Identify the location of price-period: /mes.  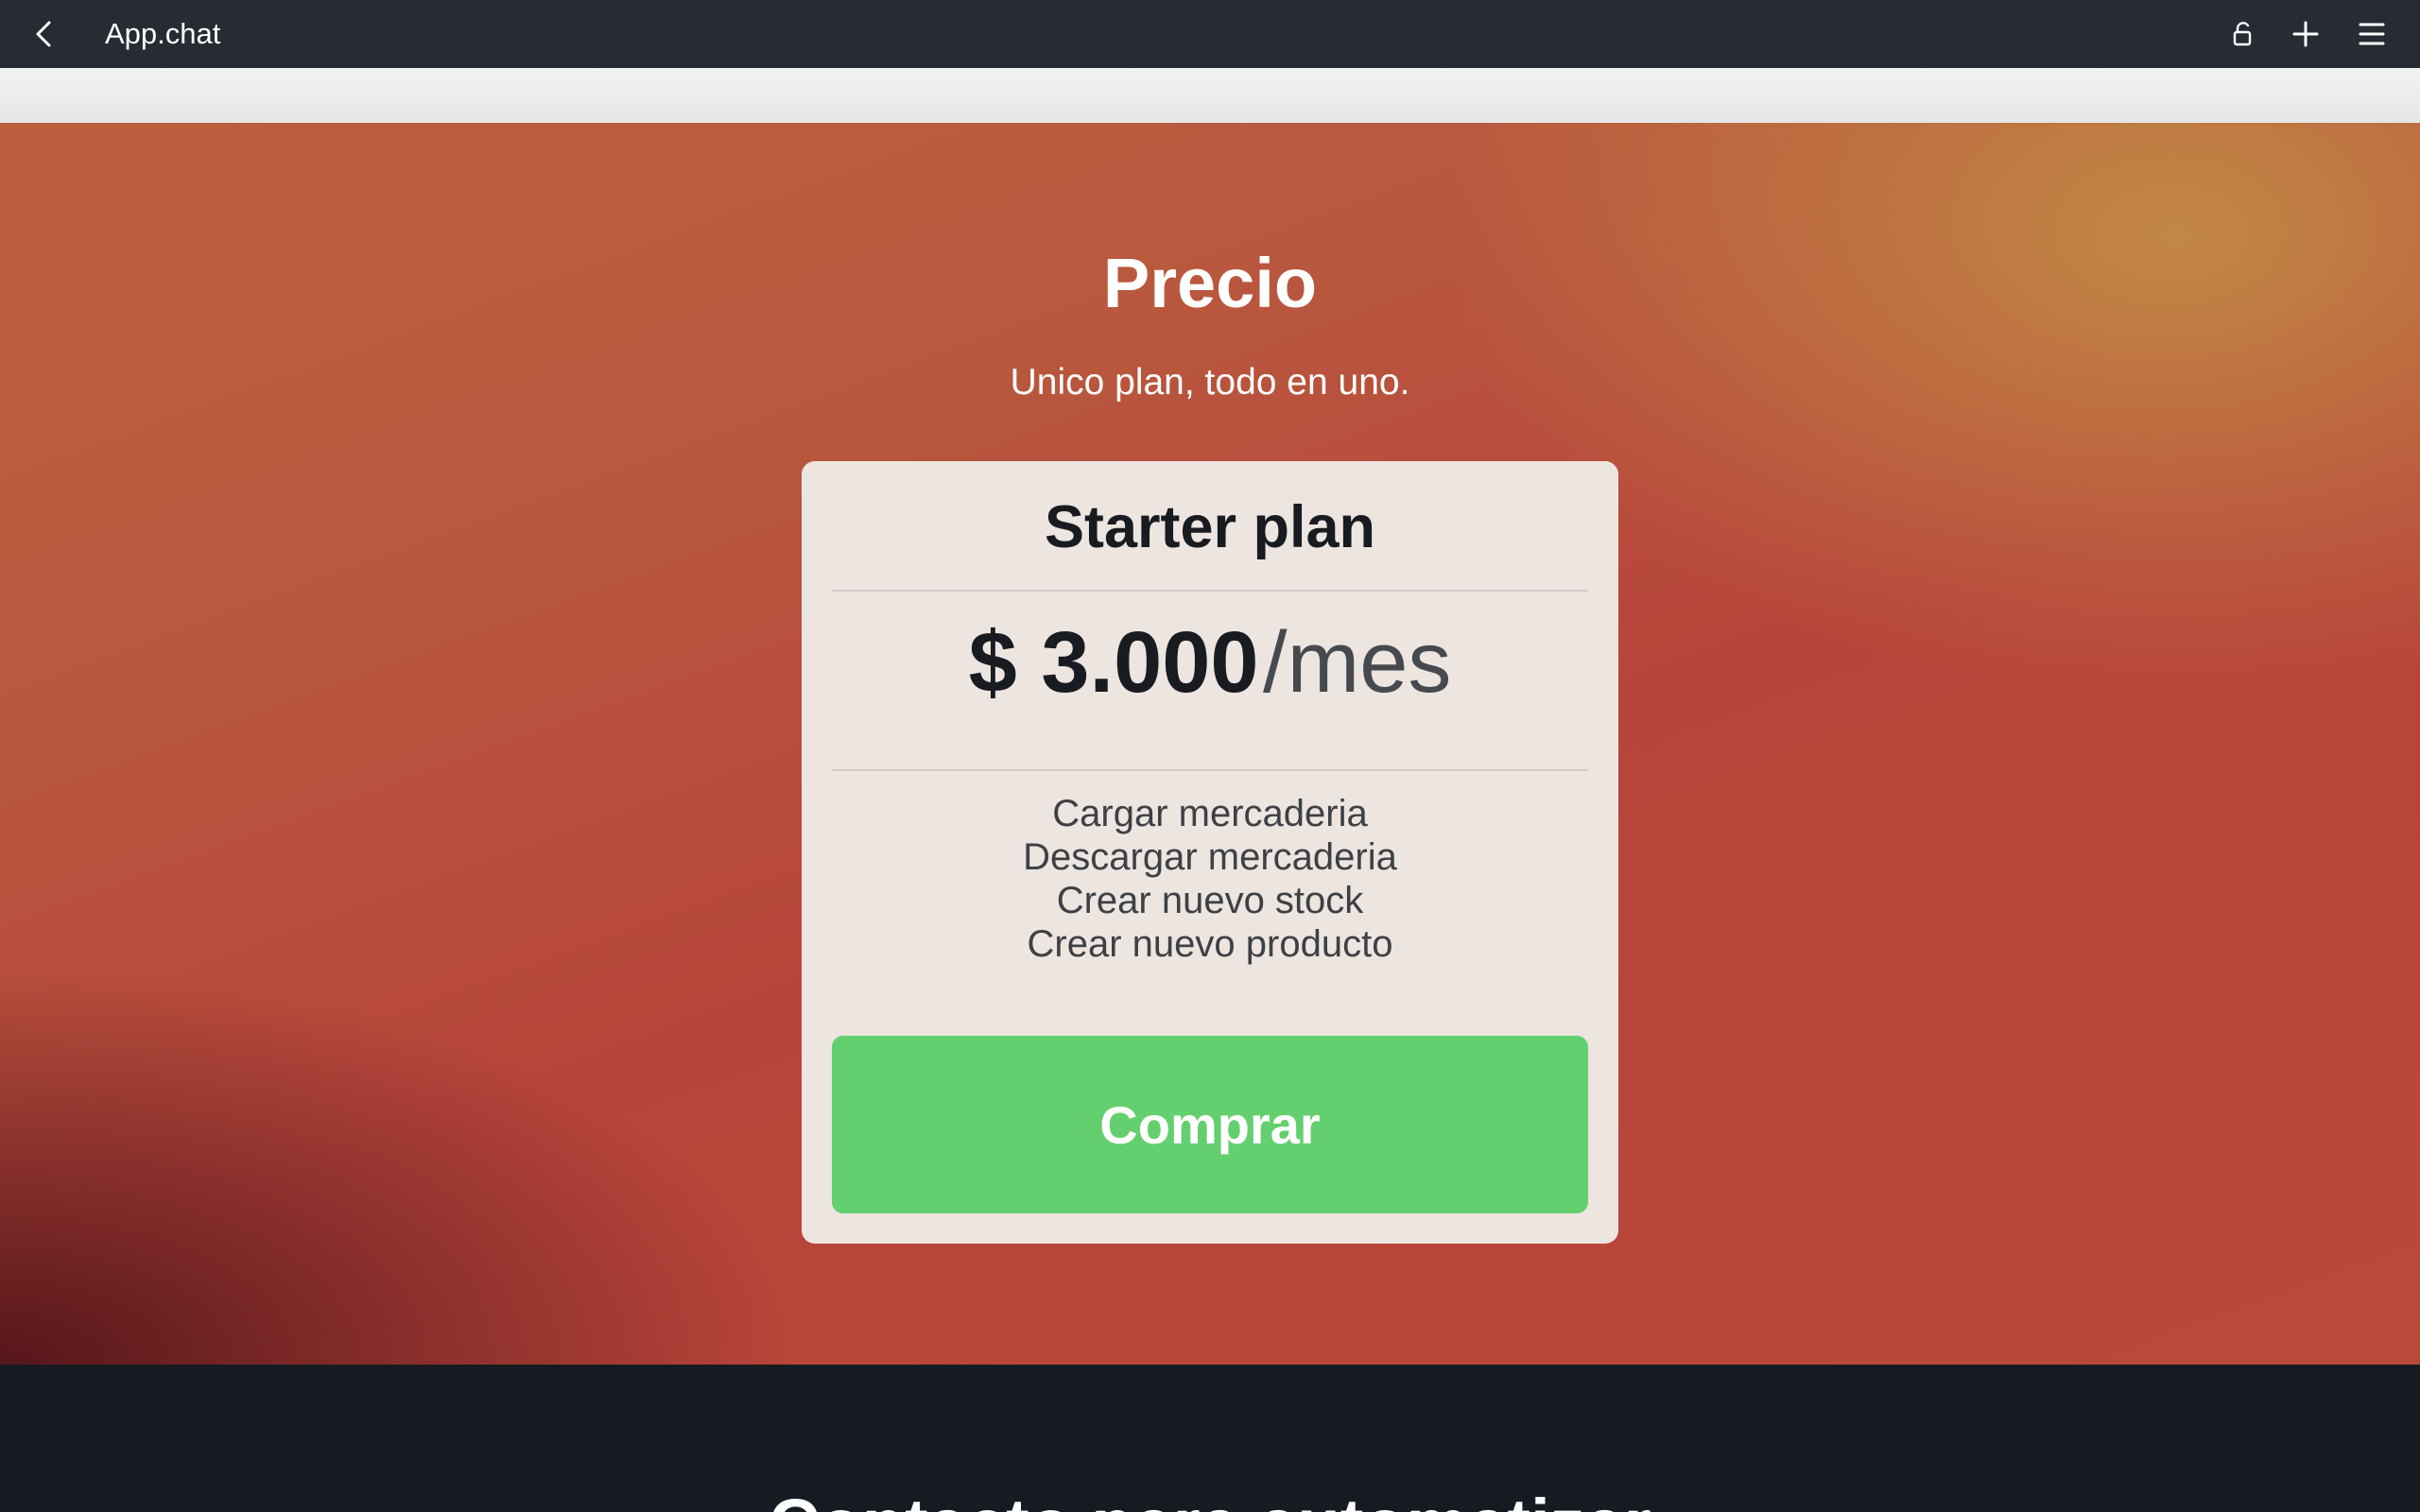
(1357, 662).